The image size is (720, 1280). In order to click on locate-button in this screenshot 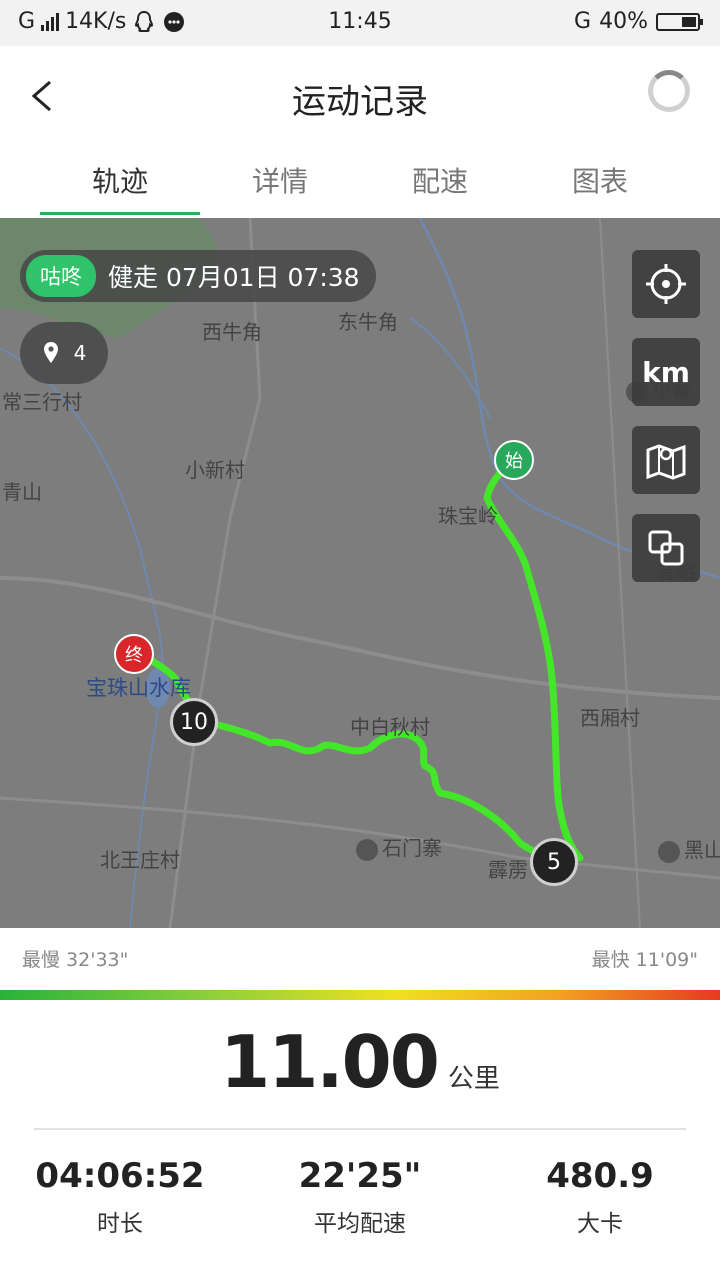, I will do `click(666, 284)`.